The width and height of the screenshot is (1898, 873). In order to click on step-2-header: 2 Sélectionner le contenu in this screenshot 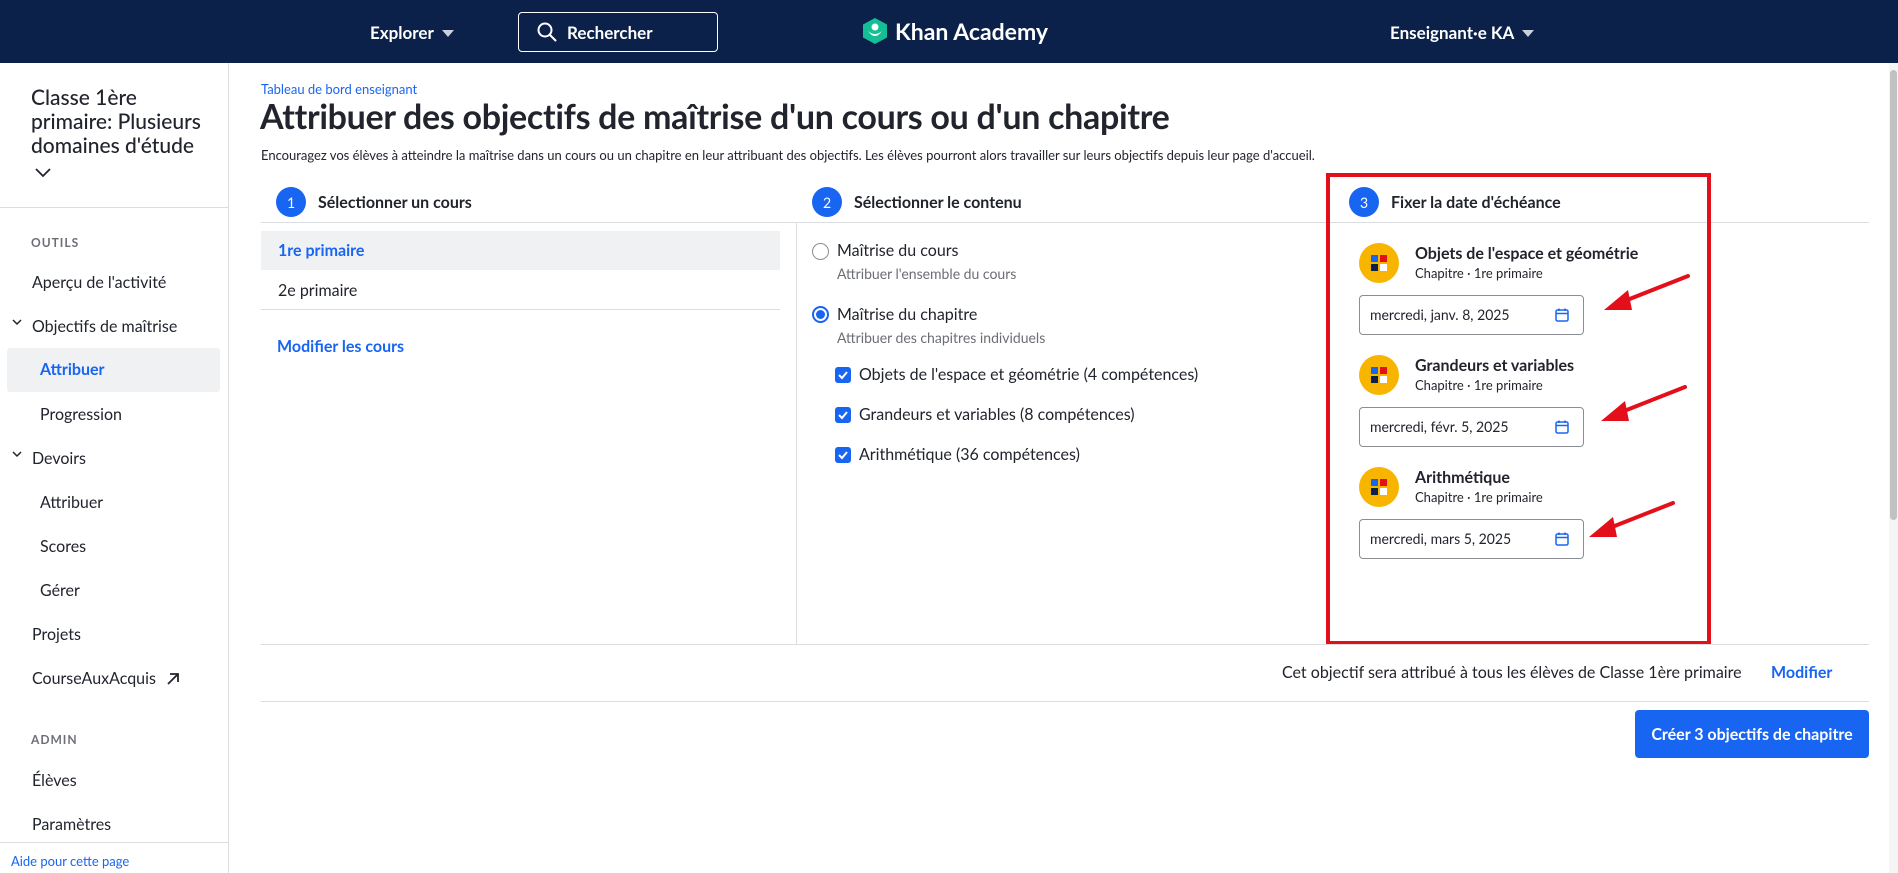, I will do `click(917, 202)`.